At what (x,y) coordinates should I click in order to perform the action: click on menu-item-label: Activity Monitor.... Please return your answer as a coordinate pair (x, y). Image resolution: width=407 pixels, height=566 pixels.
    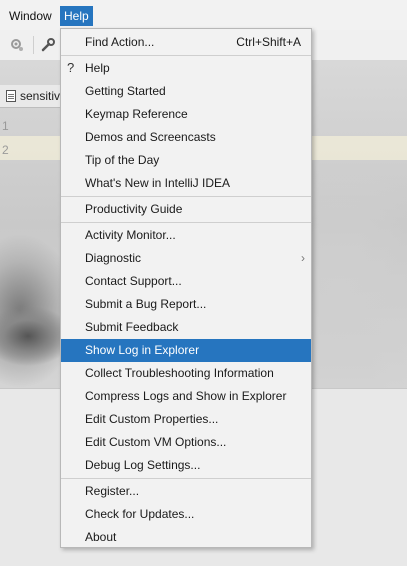
    Looking at the image, I should click on (130, 235).